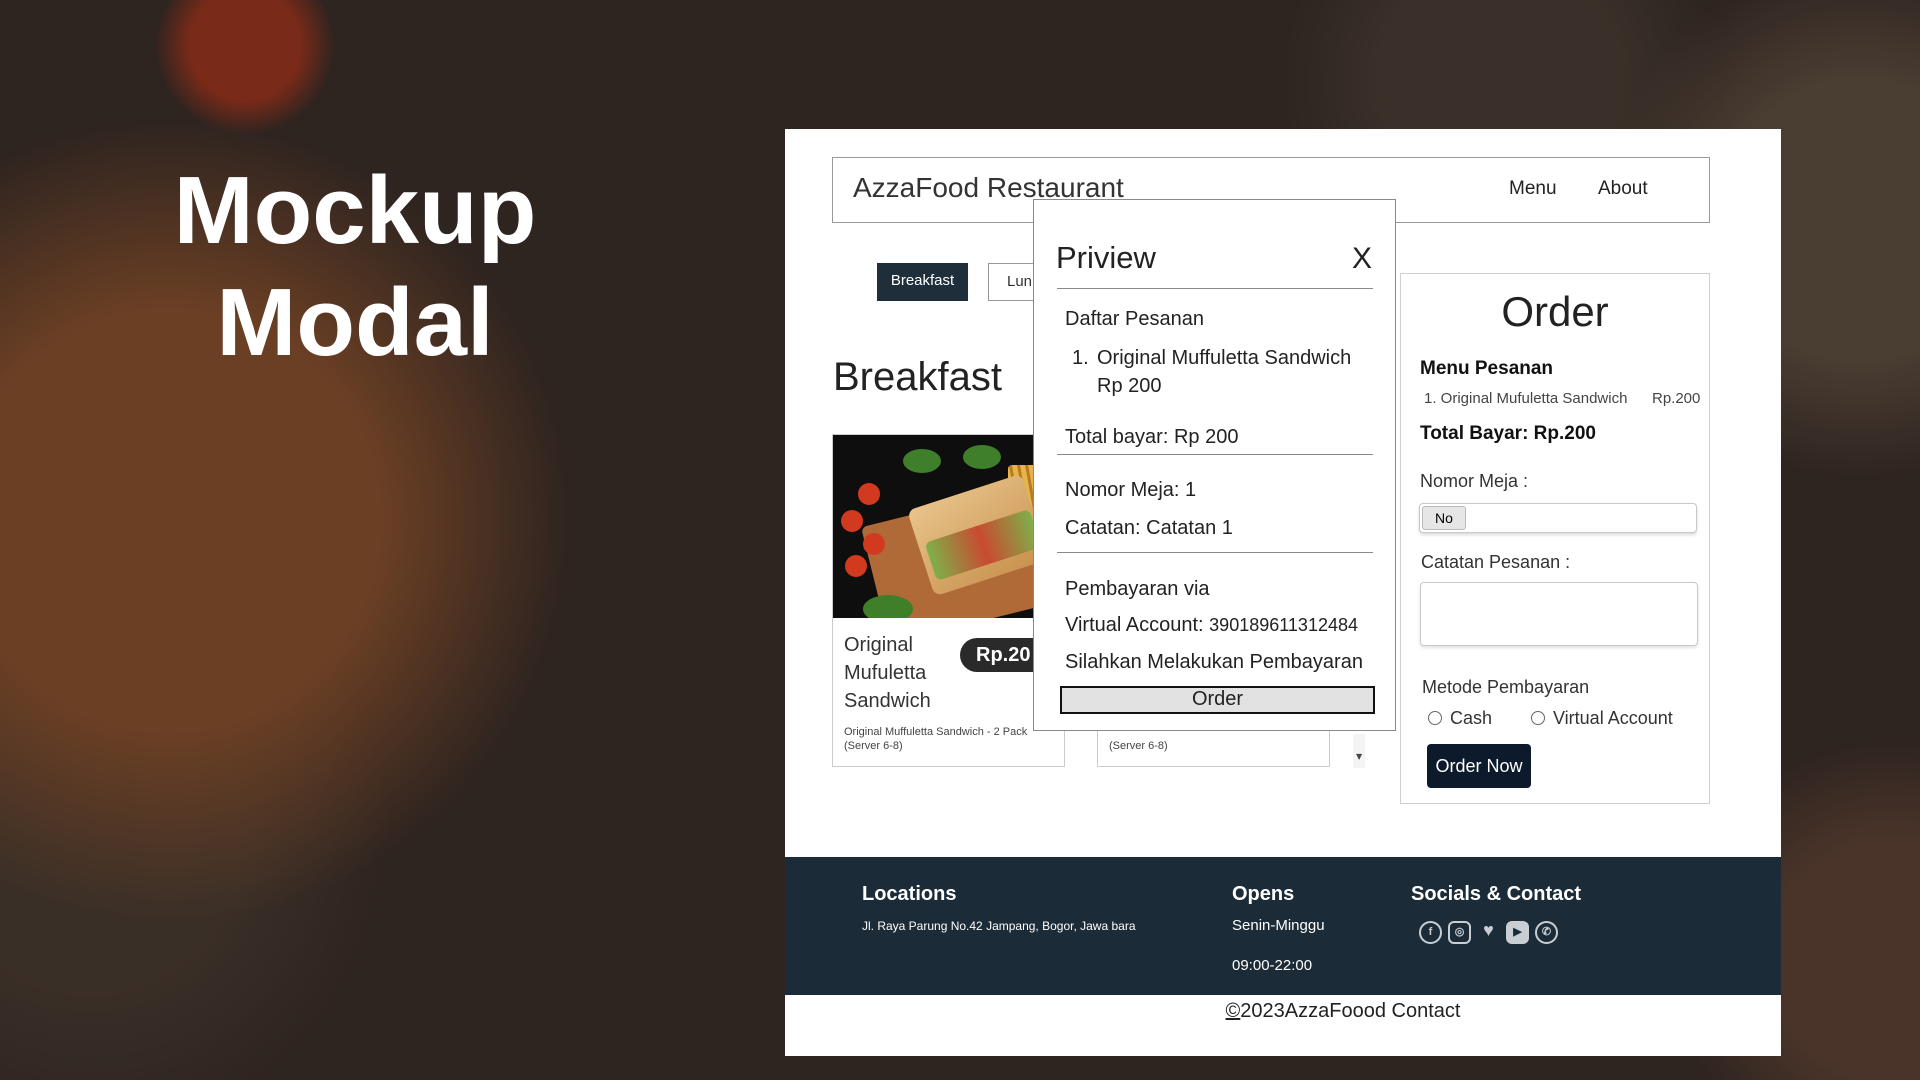 The height and width of the screenshot is (1080, 1920). Describe the element at coordinates (1623, 189) in the screenshot. I see `nav-link-about: About` at that location.